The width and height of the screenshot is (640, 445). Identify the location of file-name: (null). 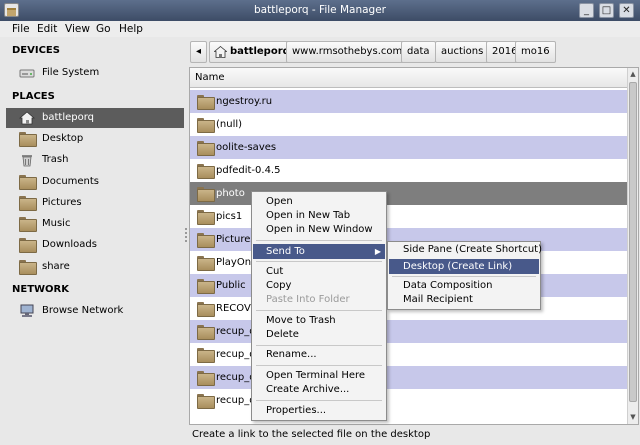
(229, 124).